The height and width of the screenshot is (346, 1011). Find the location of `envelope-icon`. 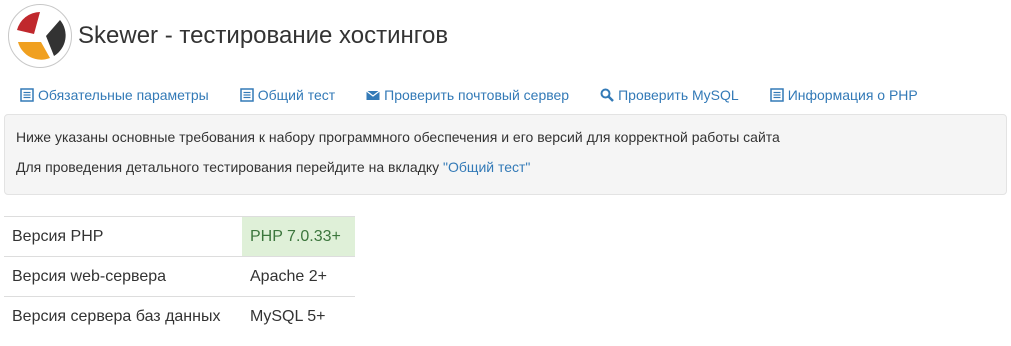

envelope-icon is located at coordinates (373, 95).